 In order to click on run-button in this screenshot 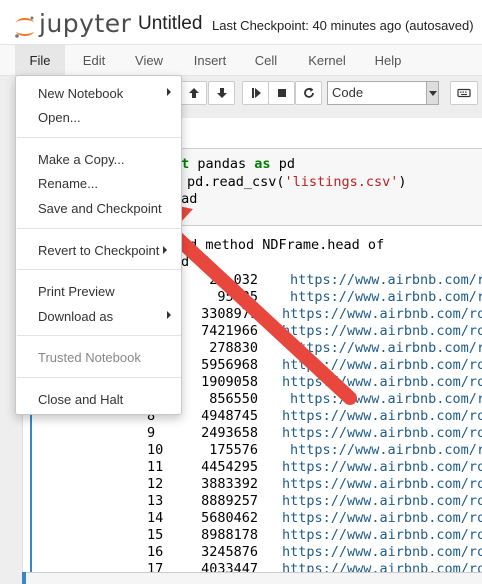, I will do `click(255, 93)`.